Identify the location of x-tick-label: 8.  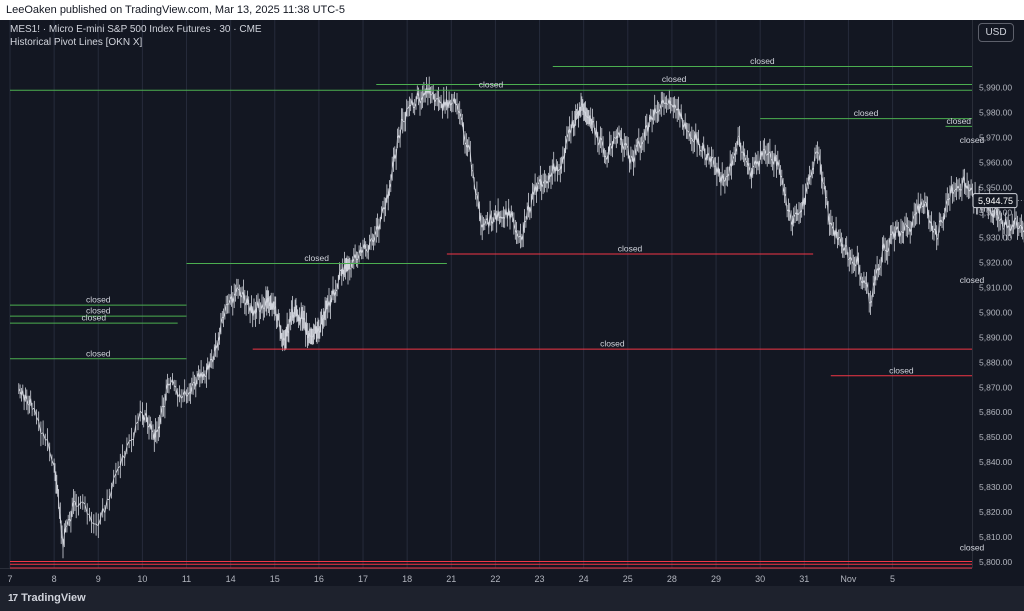
(54, 579).